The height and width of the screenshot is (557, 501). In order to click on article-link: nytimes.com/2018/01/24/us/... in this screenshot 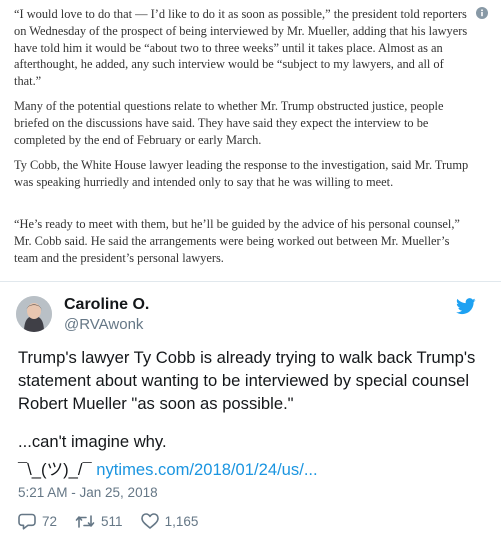, I will do `click(206, 469)`.